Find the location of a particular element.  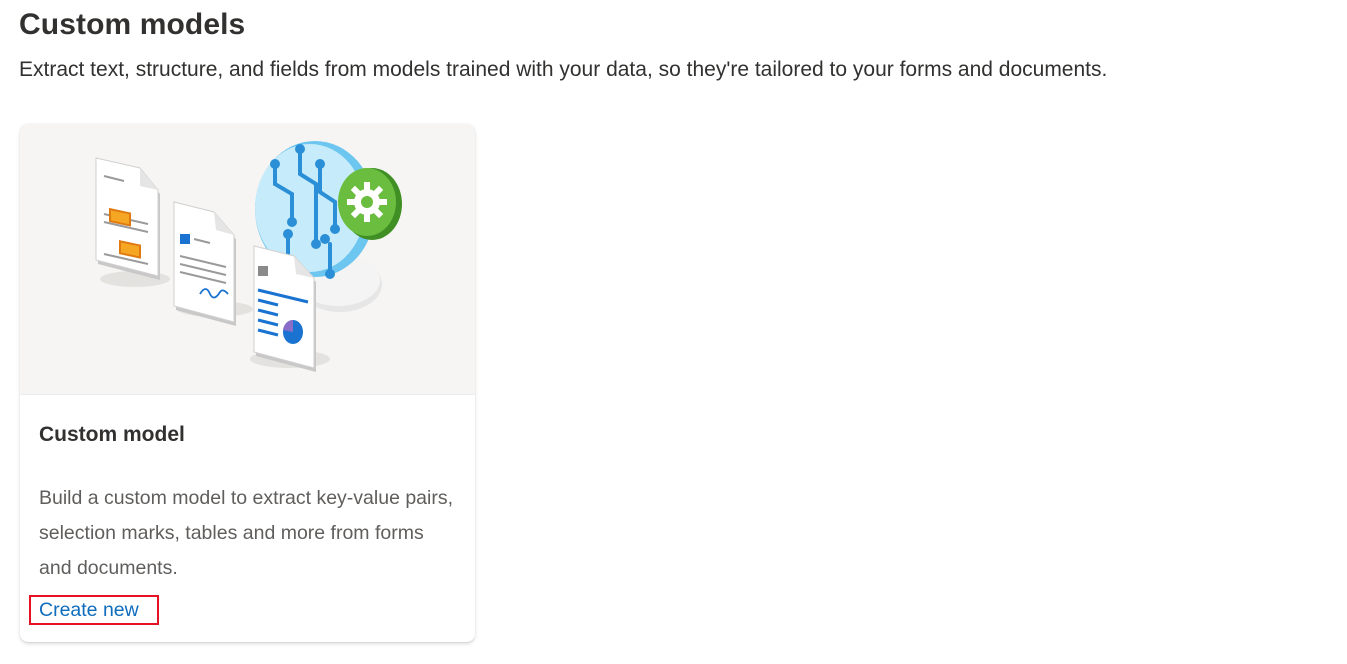

card-image is located at coordinates (247, 259).